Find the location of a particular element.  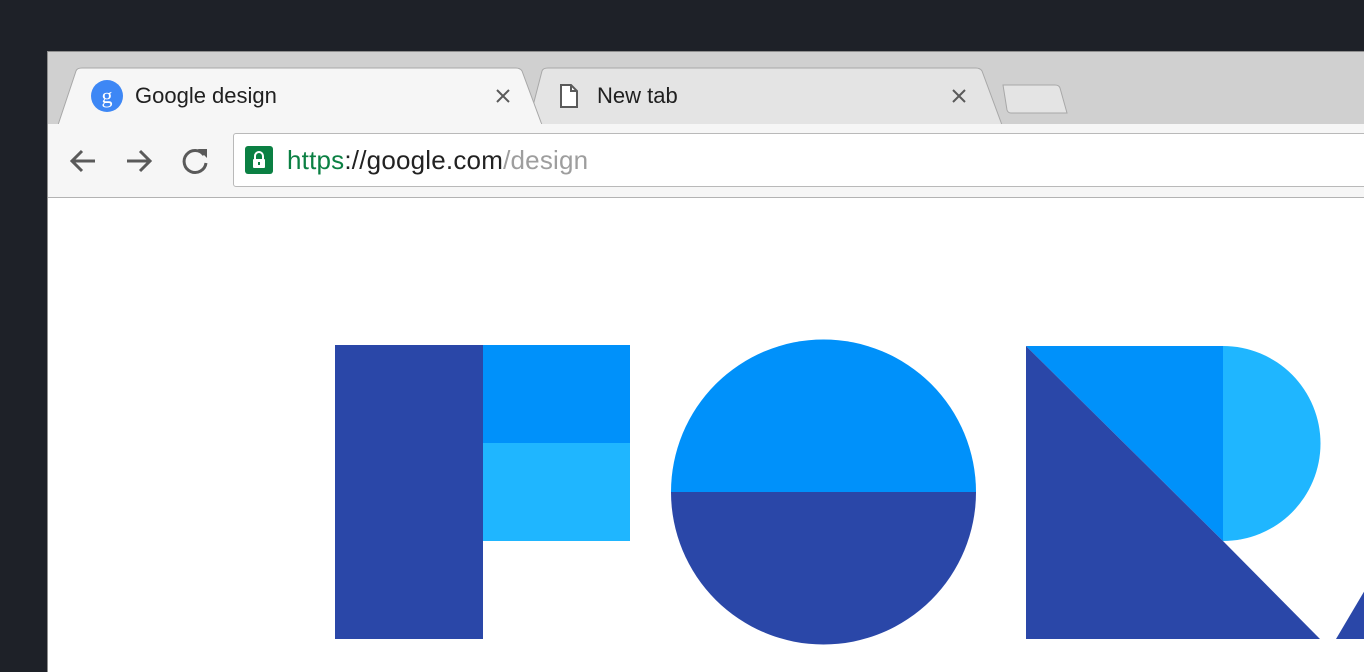

reload-icon is located at coordinates (195, 161).